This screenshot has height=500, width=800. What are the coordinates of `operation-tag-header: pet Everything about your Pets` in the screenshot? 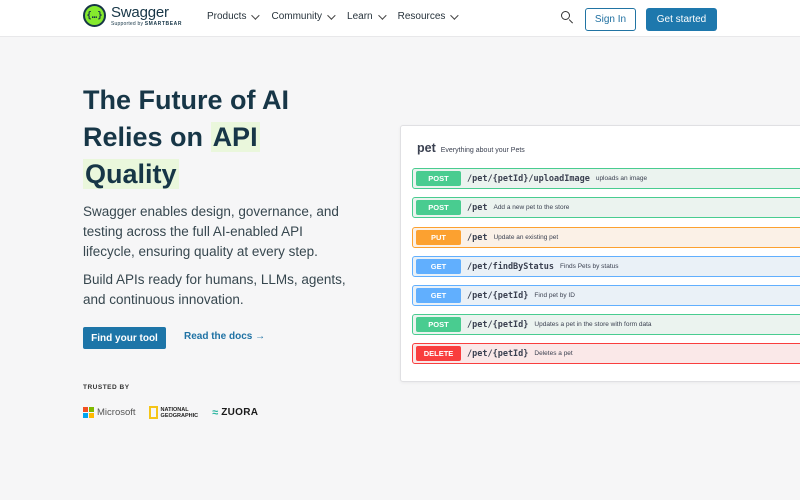 It's located at (471, 148).